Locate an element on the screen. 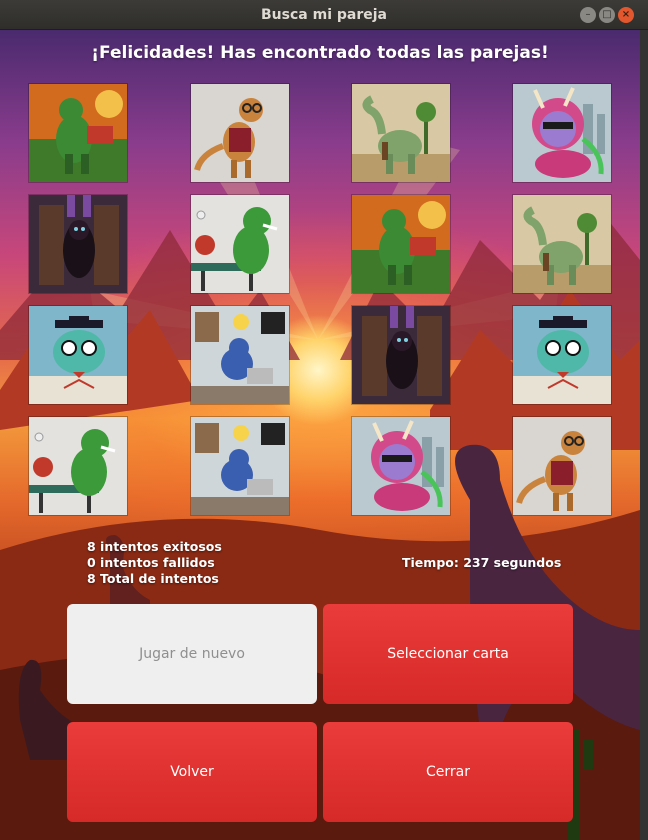  total-attempts: 8 Total de intentos is located at coordinates (153, 578).